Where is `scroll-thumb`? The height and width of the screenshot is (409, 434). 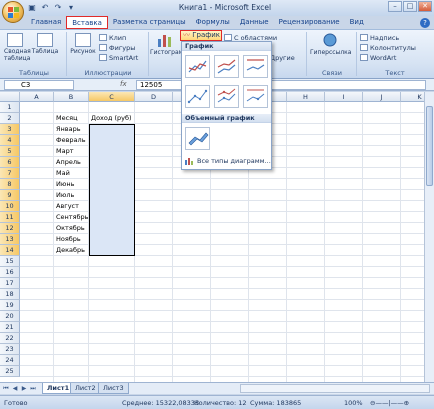 scroll-thumb is located at coordinates (429, 146).